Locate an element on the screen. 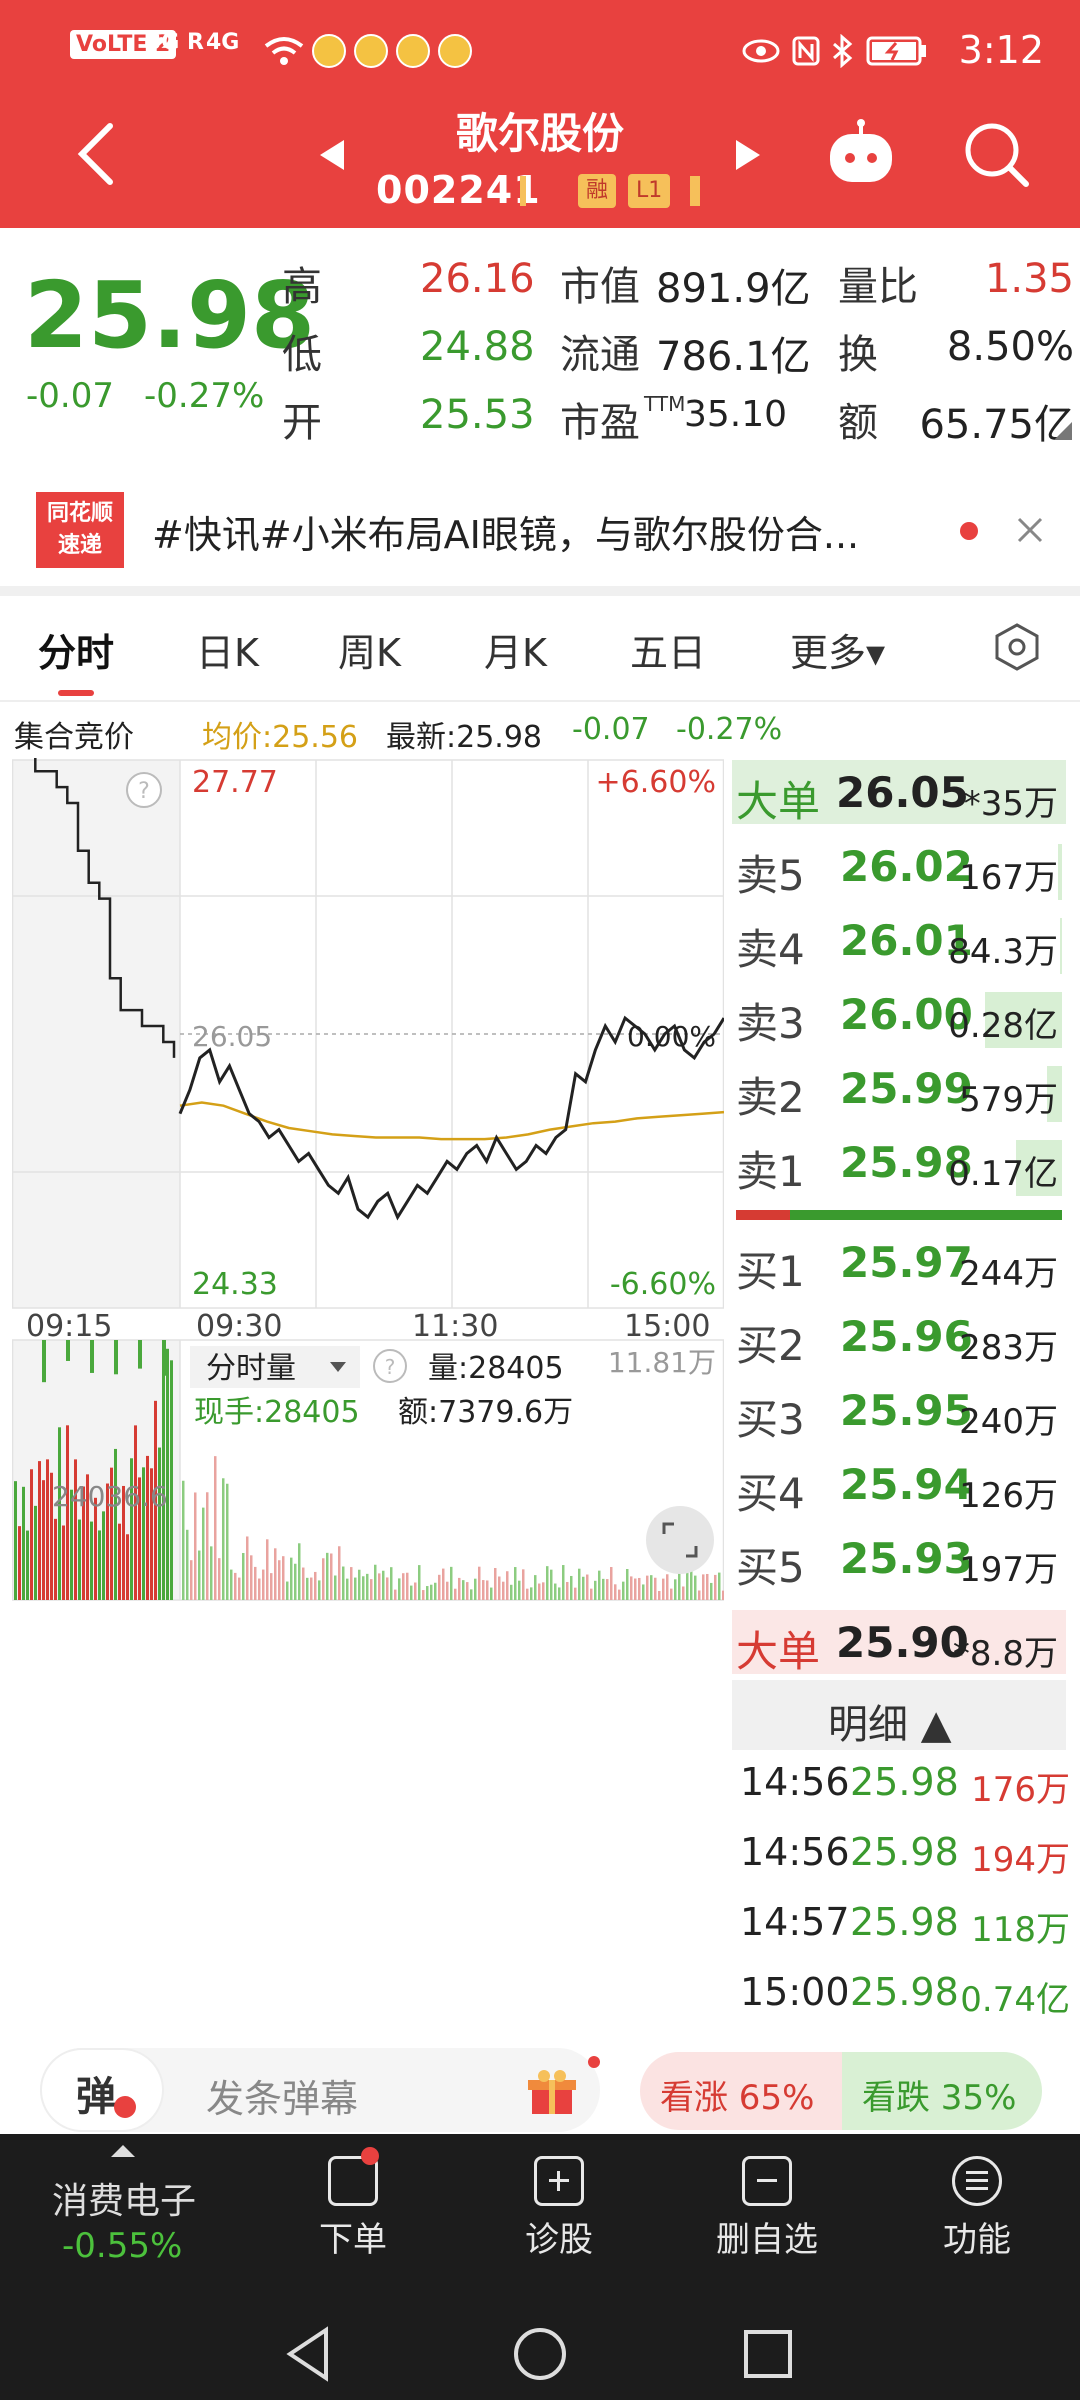 The height and width of the screenshot is (2400, 1080). close-icon is located at coordinates (1030, 530).